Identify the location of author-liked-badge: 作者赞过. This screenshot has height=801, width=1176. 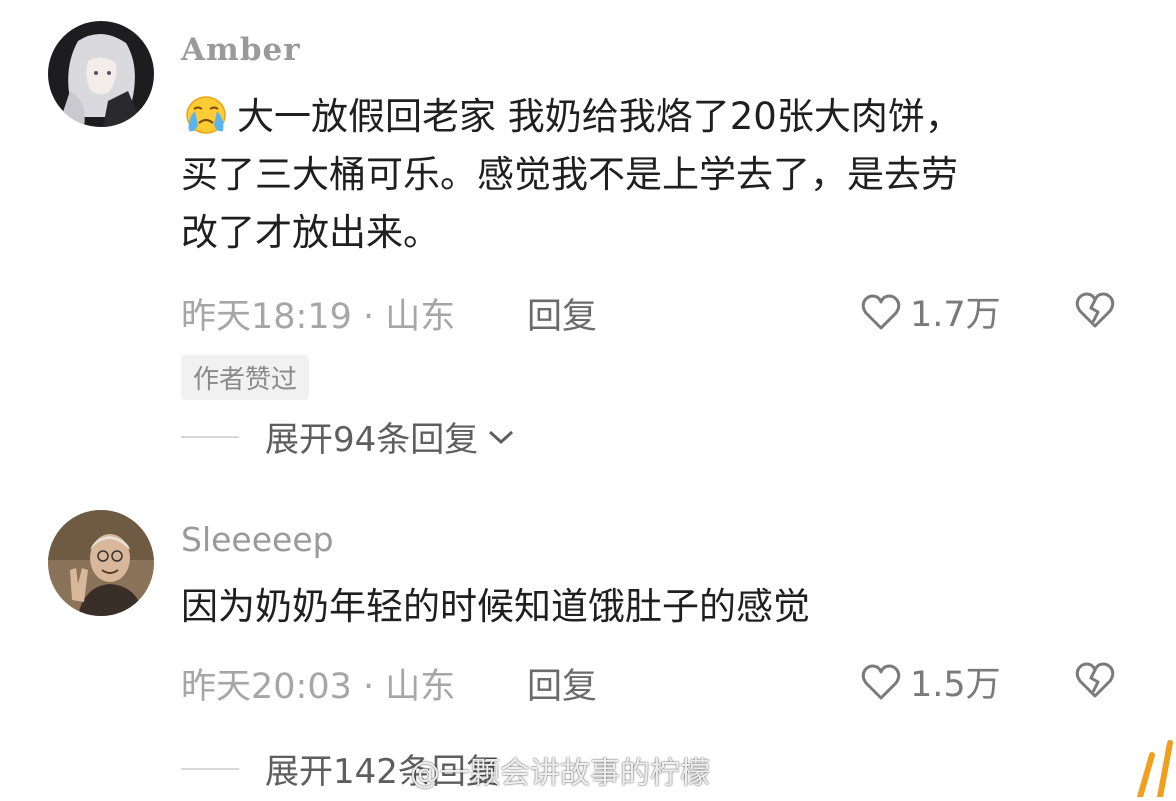
(245, 377).